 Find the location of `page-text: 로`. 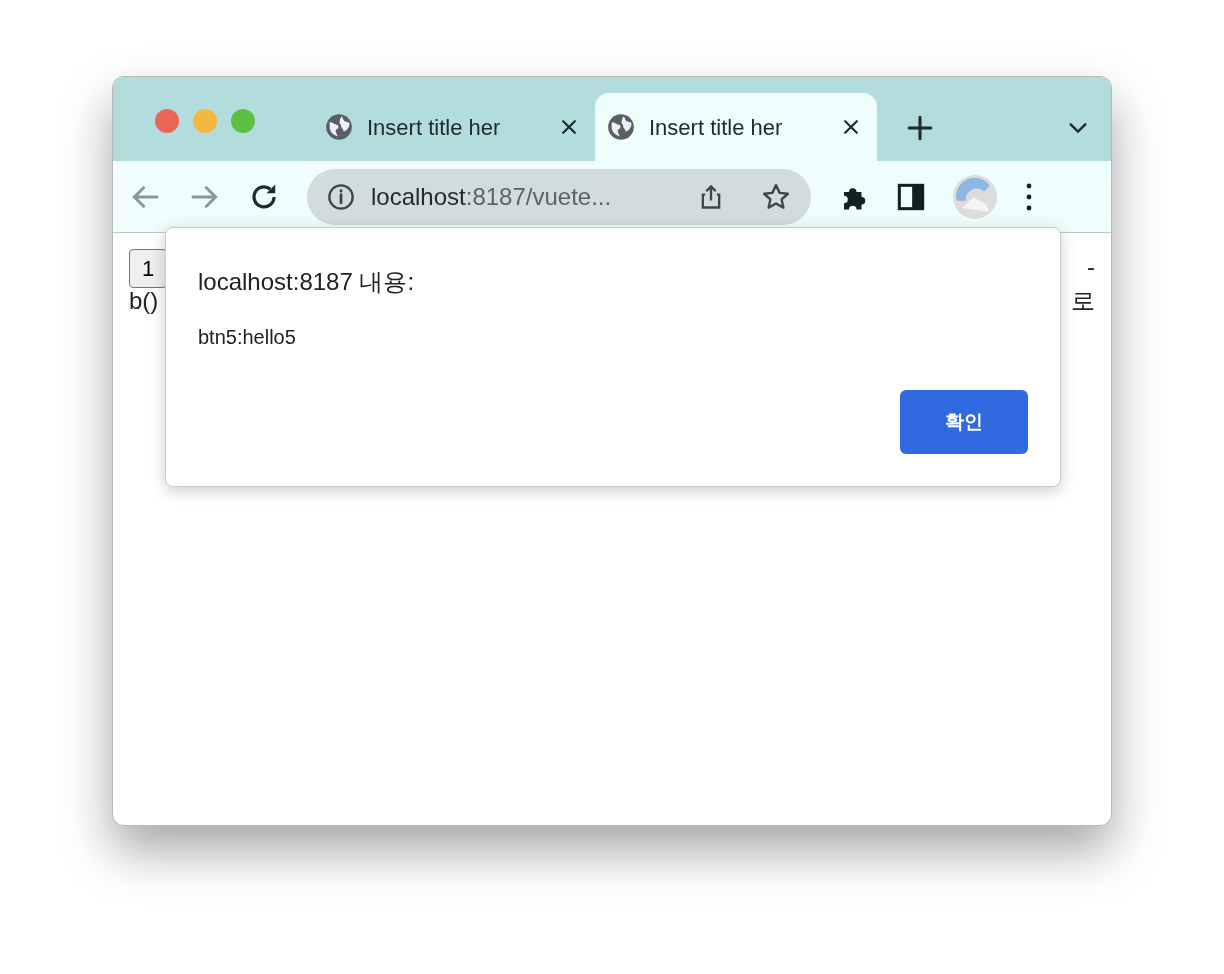

page-text: 로 is located at coordinates (1083, 301).